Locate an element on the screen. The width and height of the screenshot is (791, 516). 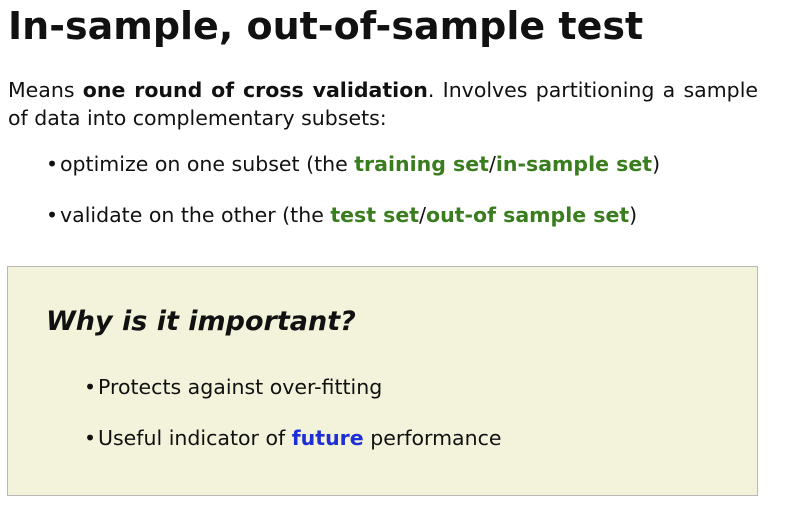
term-test-set: test set is located at coordinates (375, 215).